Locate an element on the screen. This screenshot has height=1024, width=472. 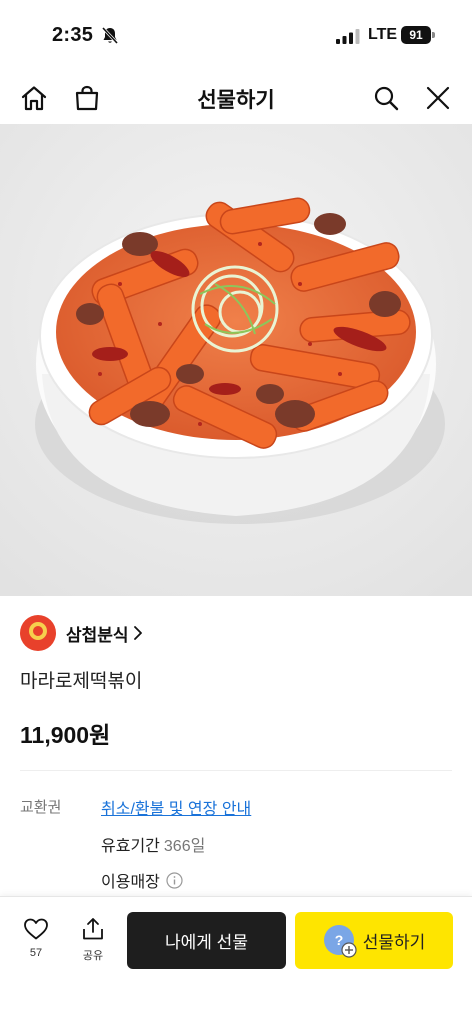
store-logo is located at coordinates (38, 633).